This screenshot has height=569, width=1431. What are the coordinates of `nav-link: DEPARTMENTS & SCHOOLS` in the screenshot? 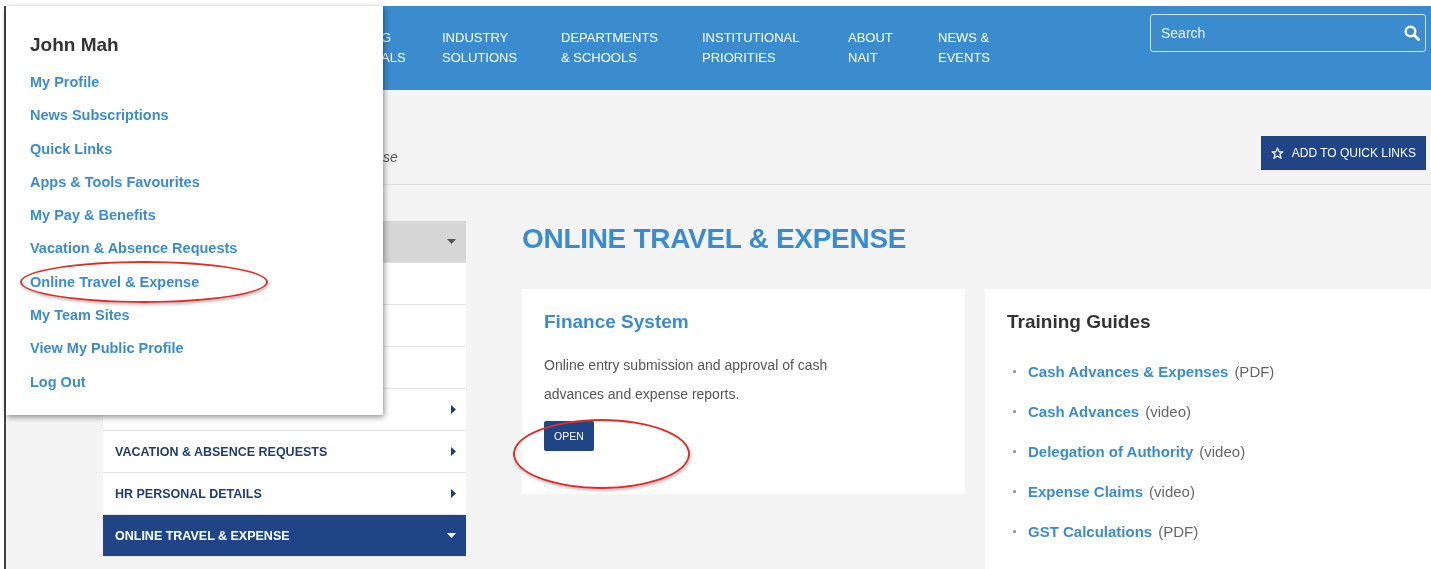 It's located at (631, 48).